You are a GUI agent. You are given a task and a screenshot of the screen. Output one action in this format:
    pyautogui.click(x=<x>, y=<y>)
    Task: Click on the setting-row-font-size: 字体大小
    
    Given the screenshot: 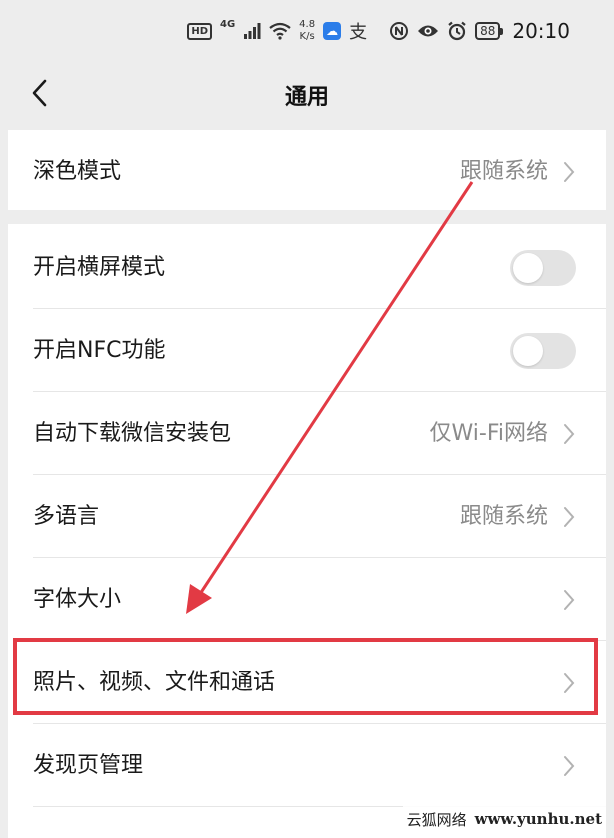 What is the action you would take?
    pyautogui.click(x=307, y=599)
    